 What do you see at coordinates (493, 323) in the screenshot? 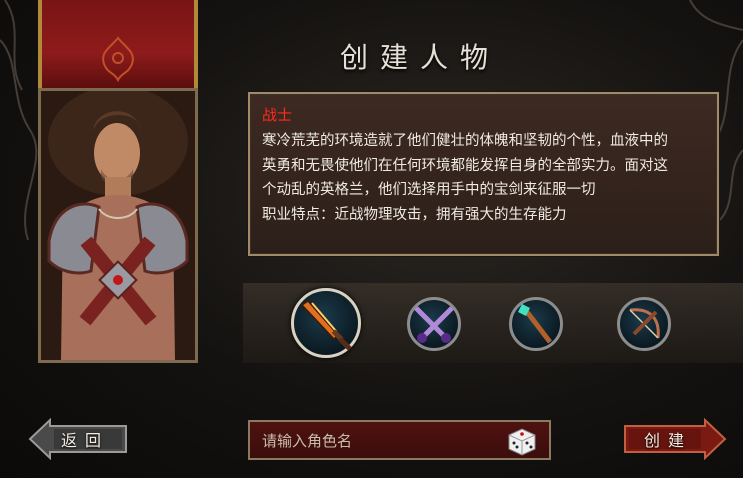
I see `class-selector` at bounding box center [493, 323].